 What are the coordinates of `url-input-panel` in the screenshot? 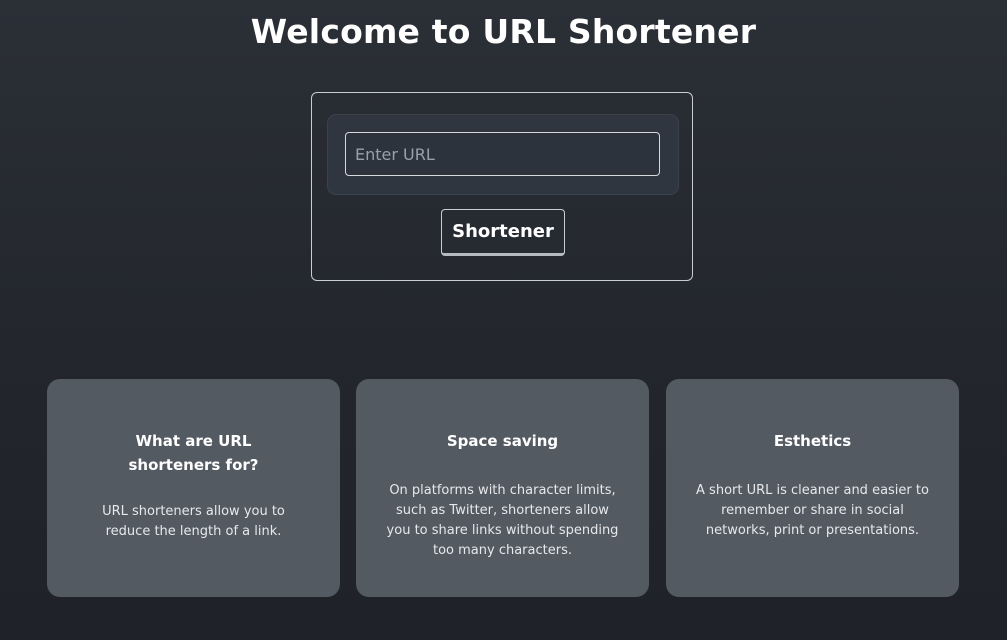 It's located at (503, 154).